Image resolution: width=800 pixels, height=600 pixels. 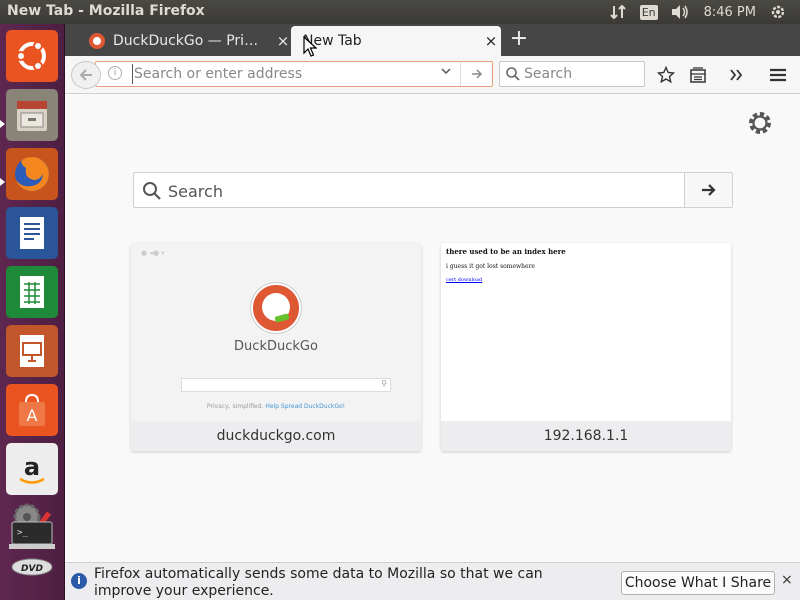 I want to click on svg-text: a, so click(x=32, y=467).